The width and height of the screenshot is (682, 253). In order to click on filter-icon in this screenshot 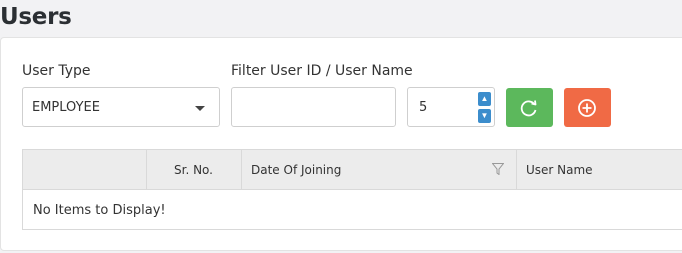, I will do `click(498, 169)`.